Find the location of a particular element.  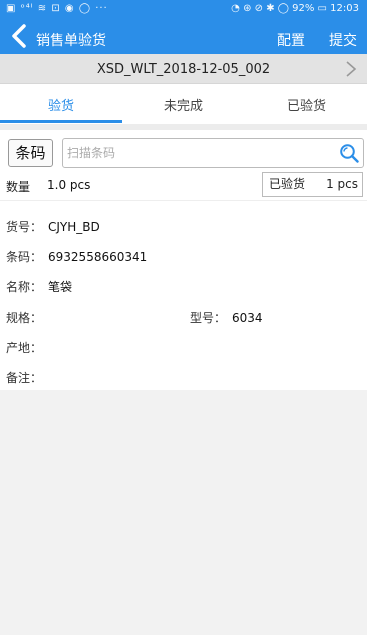

status-bar: ▣ ᵒ⁴ᴵ ≋ ⊡ ◉ ◯ ··· ◔ ⊛ ⊘ ✱ ◯ 92% ▭ 12:03 is located at coordinates (183, 10).